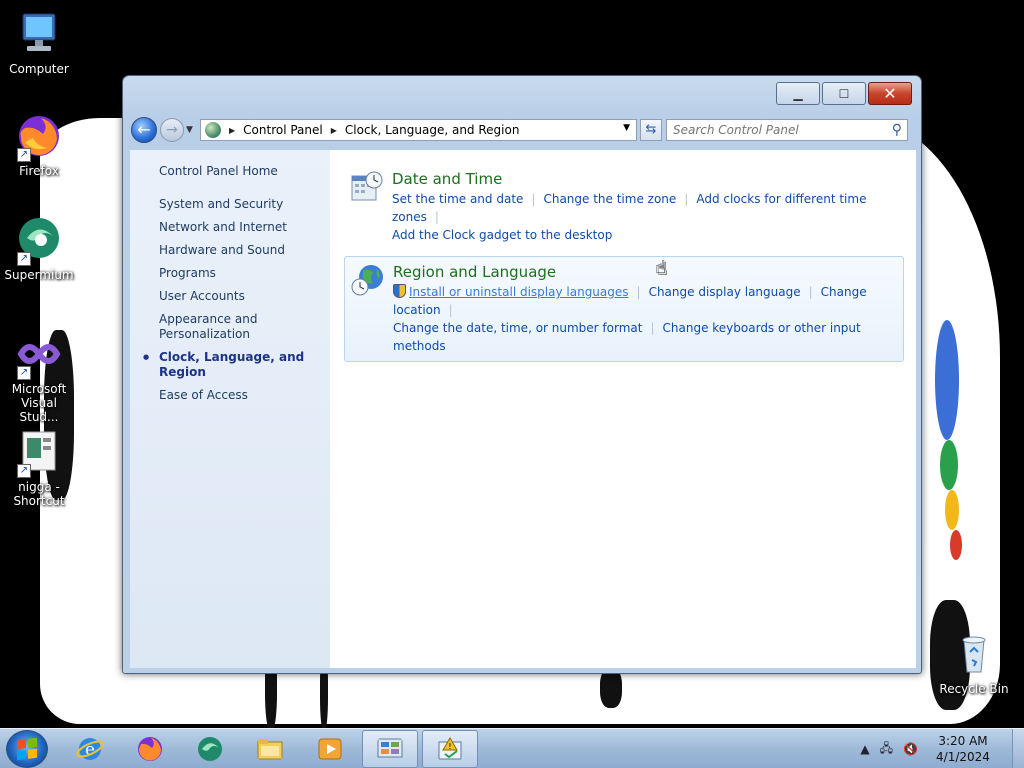  What do you see at coordinates (844, 93) in the screenshot?
I see `maximize-button: ☐` at bounding box center [844, 93].